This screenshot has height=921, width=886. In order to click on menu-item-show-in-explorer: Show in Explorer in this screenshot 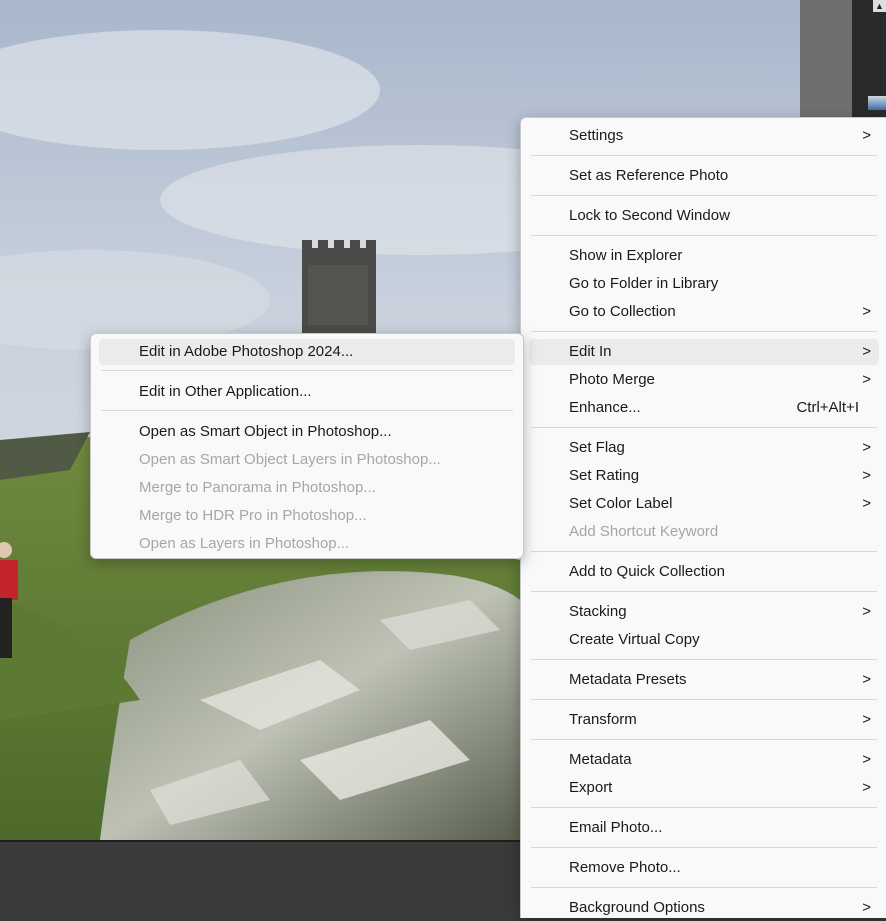, I will do `click(704, 256)`.